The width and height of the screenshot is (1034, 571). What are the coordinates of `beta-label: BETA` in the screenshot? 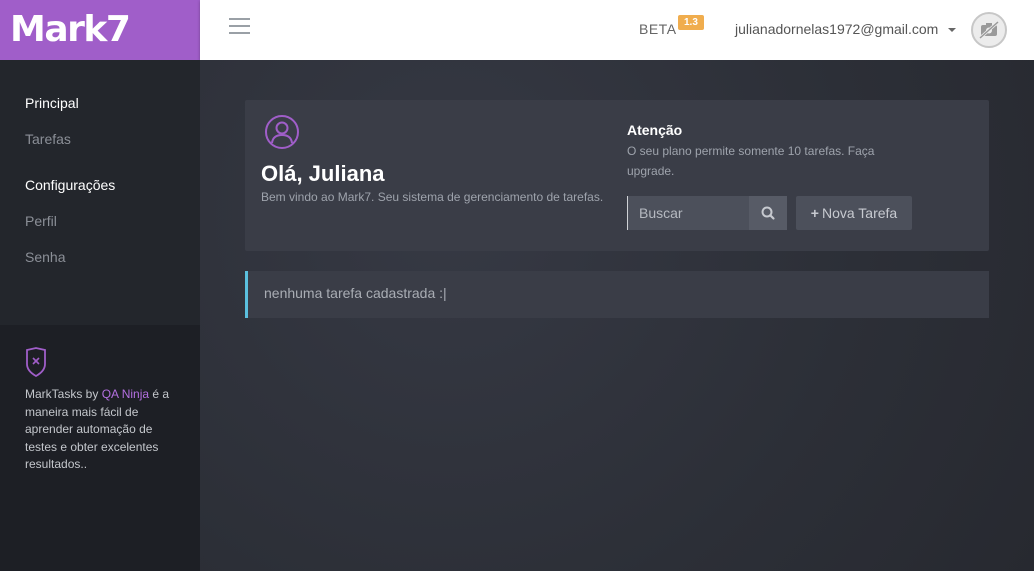 It's located at (658, 29).